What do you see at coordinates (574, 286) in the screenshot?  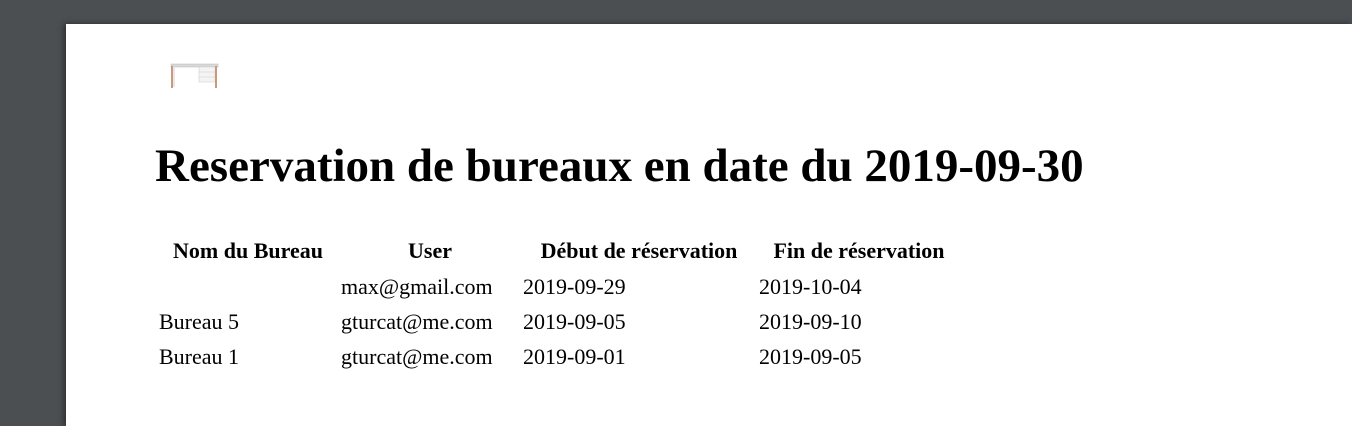 I see `cell-debut: 2019-09-29` at bounding box center [574, 286].